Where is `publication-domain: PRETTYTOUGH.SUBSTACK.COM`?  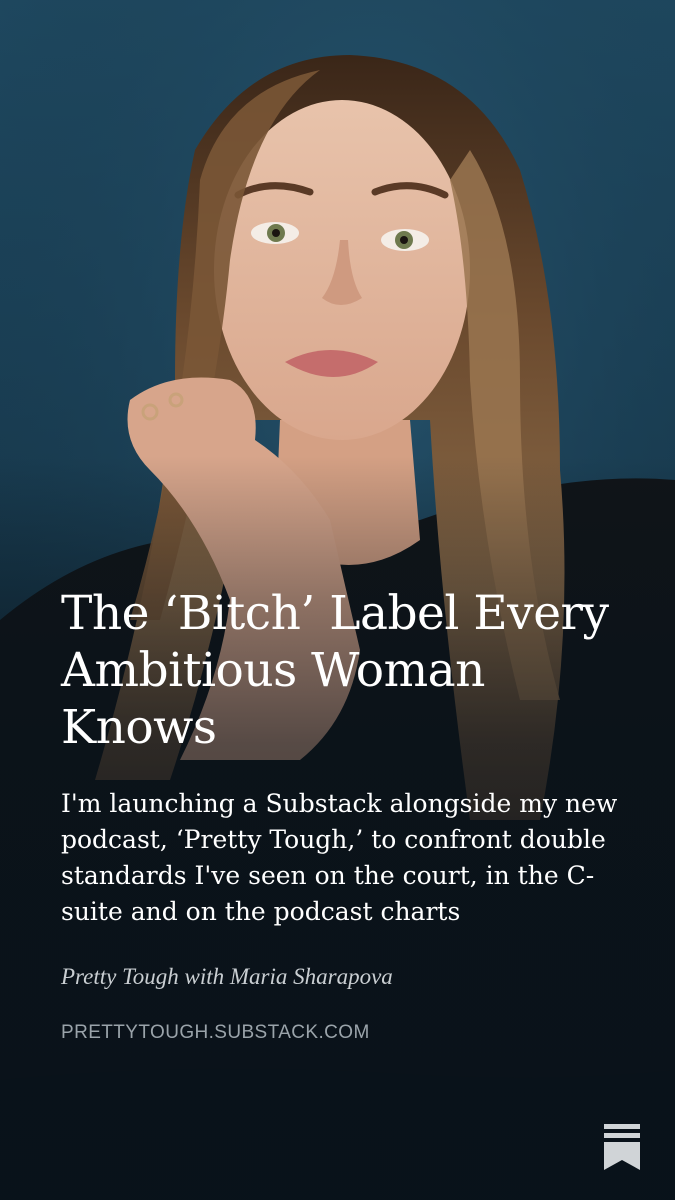 publication-domain: PRETTYTOUGH.SUBSTACK.COM is located at coordinates (346, 1033).